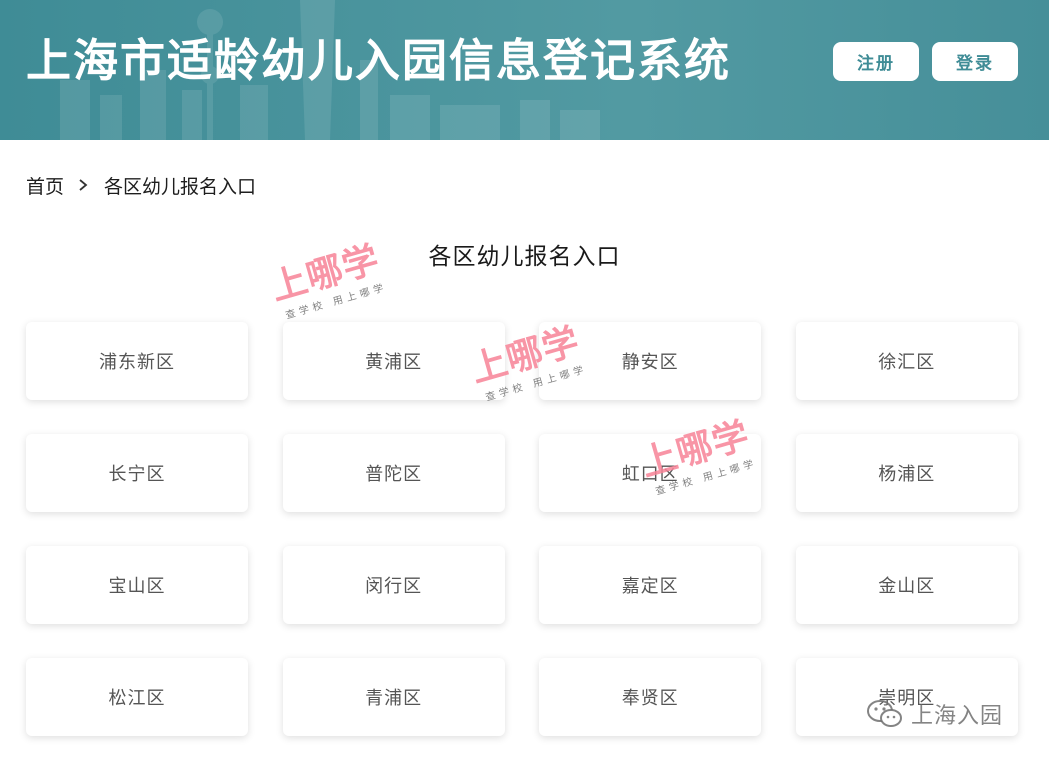 Image resolution: width=1049 pixels, height=762 pixels. Describe the element at coordinates (83, 185) in the screenshot. I see `chevron-right-icon` at that location.